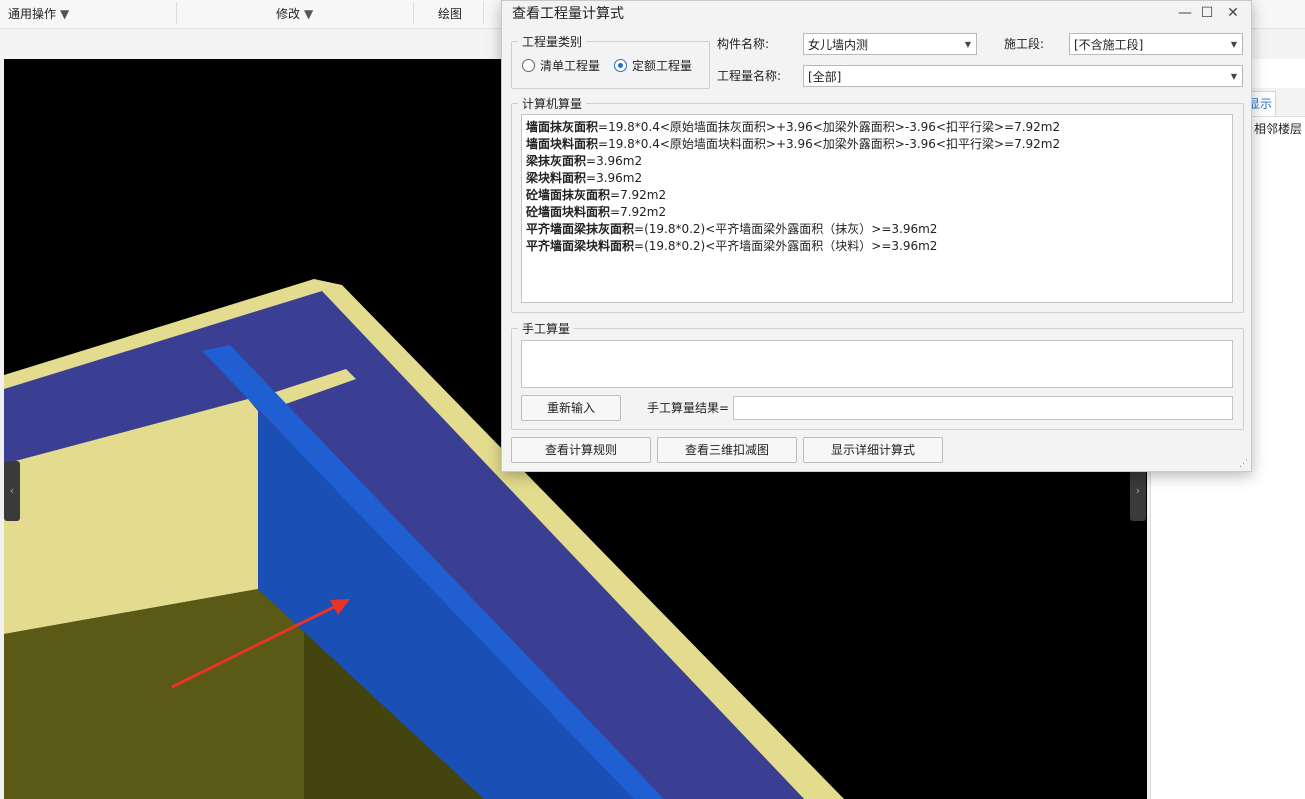 The image size is (1305, 799). I want to click on calc-item-formula: =(19.8*0.2)<平齐墙面梁外露面积（抹灰）>=3.96m2, so click(786, 229).